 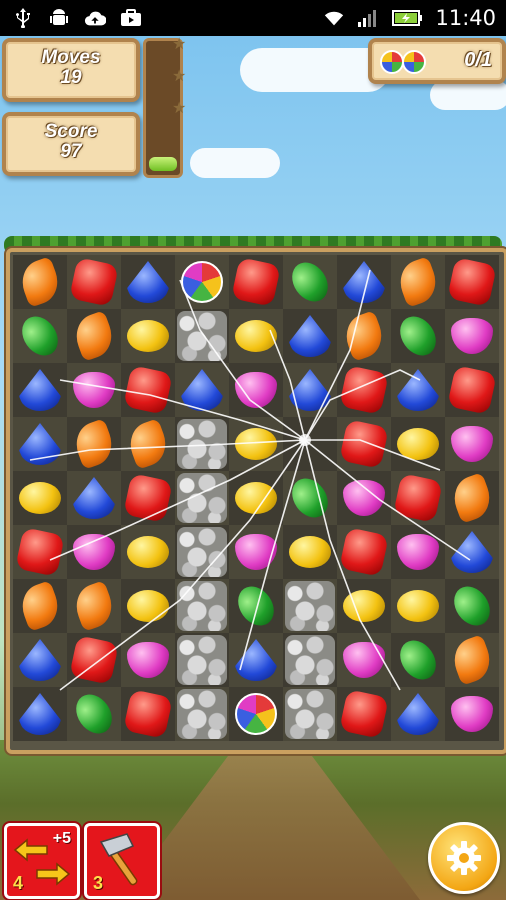 What do you see at coordinates (464, 858) in the screenshot?
I see `settings-button` at bounding box center [464, 858].